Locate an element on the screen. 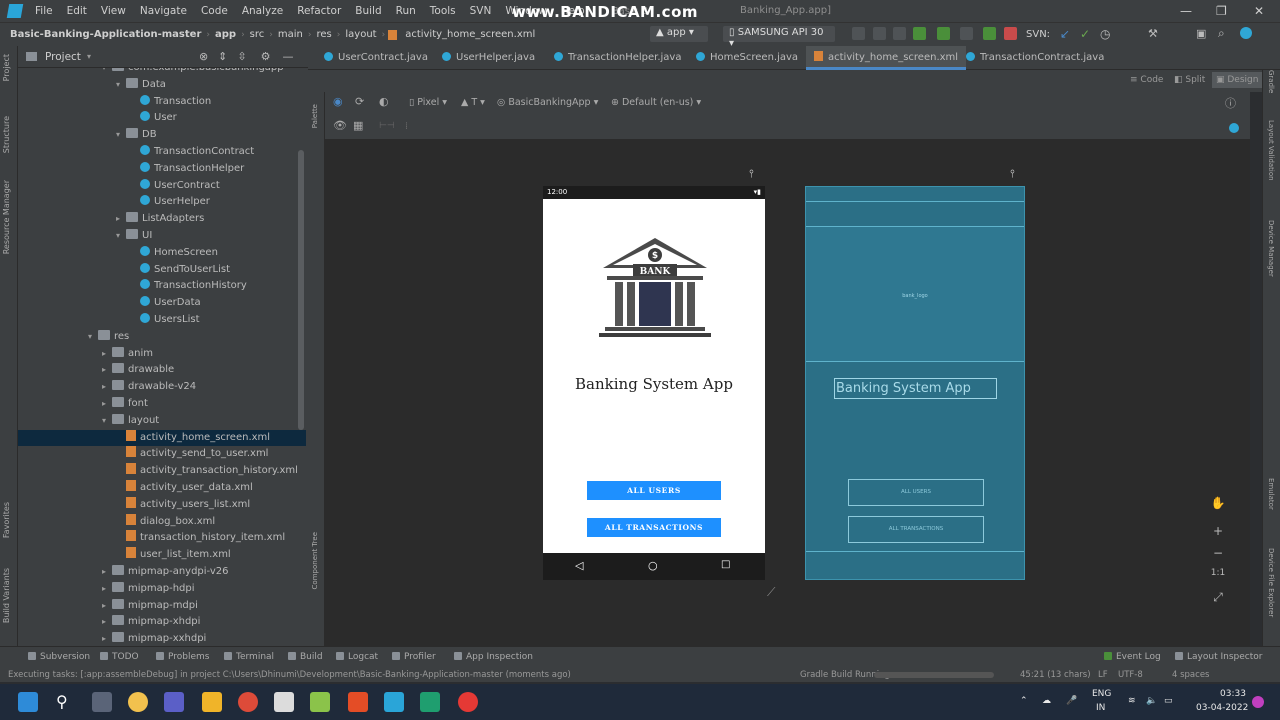 The width and height of the screenshot is (1280, 720). design-surface-icon: ◉ is located at coordinates (338, 101).